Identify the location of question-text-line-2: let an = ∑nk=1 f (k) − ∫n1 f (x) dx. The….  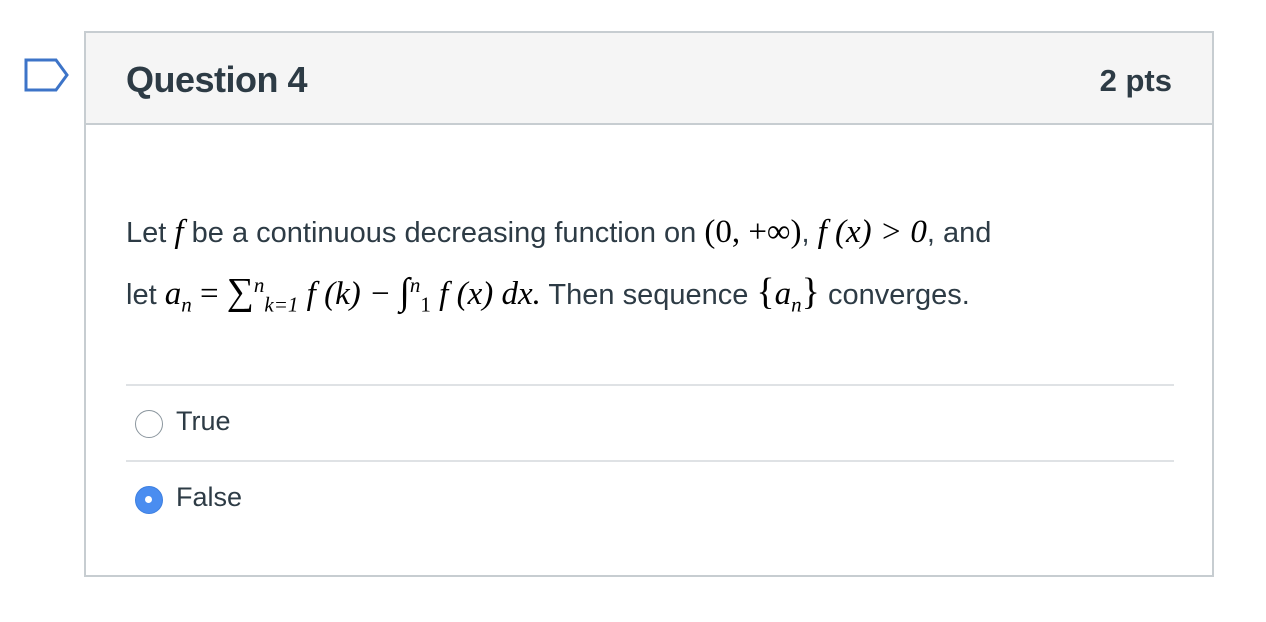
(651, 295).